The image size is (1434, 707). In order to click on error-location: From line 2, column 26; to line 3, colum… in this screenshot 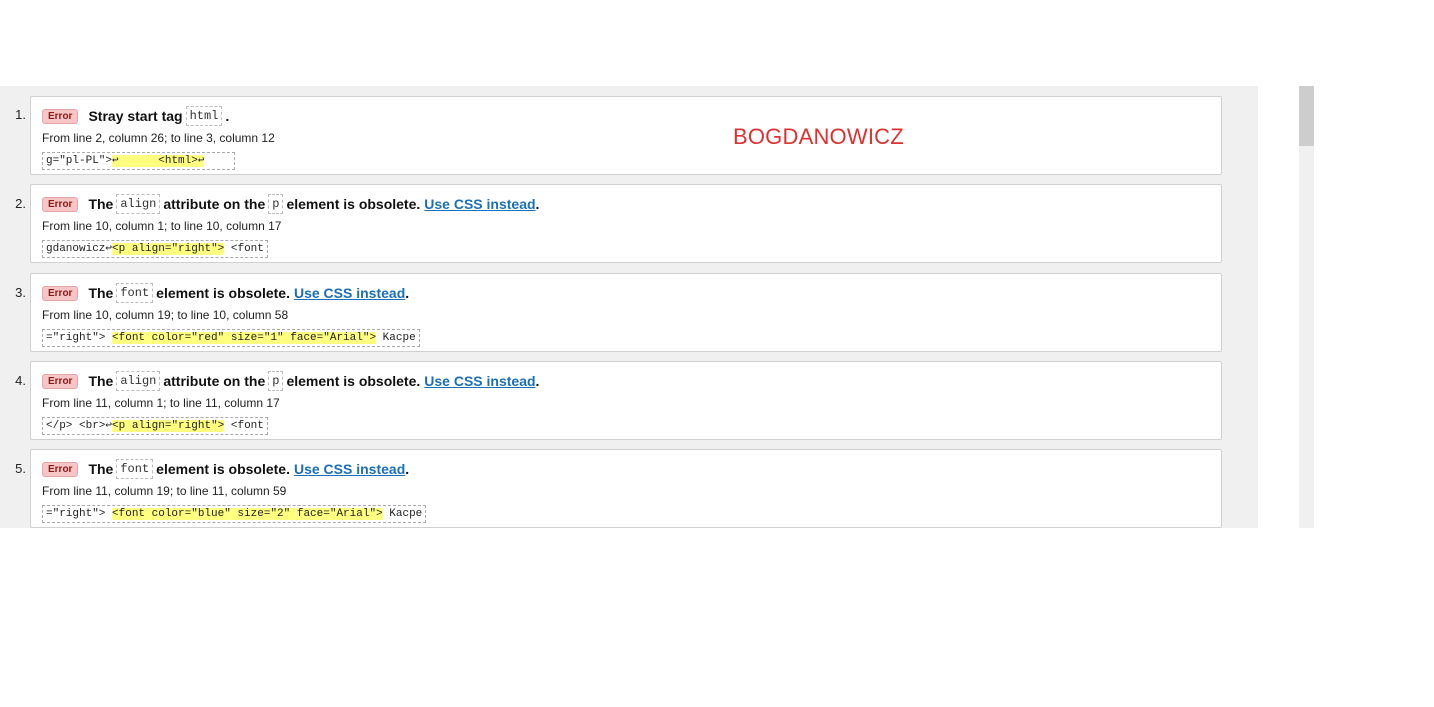, I will do `click(158, 138)`.